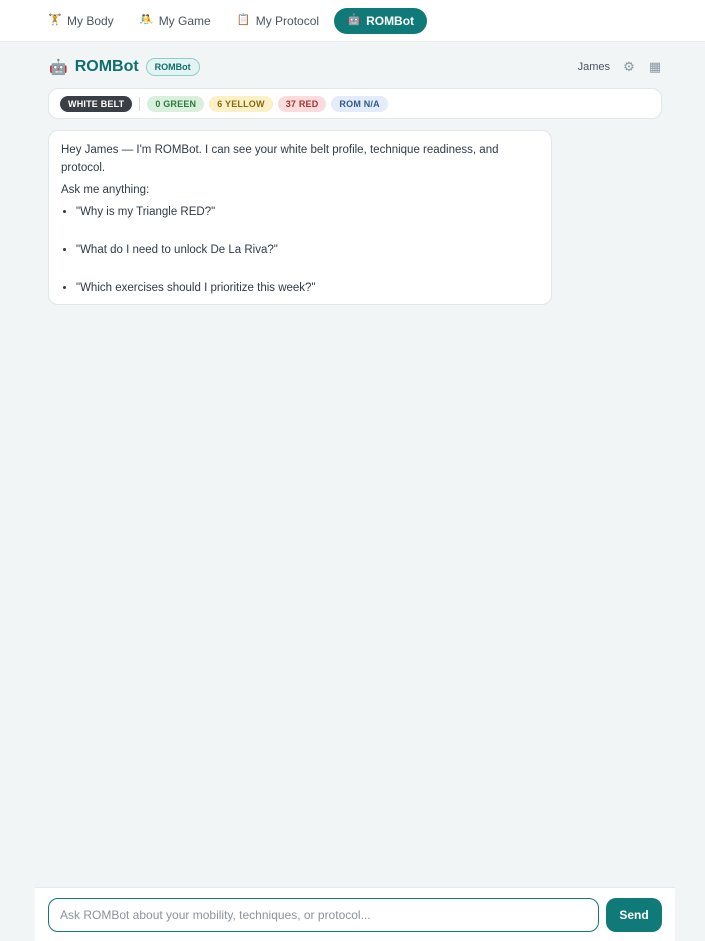 This screenshot has width=705, height=941. I want to click on tab-label: My Game, so click(184, 20).